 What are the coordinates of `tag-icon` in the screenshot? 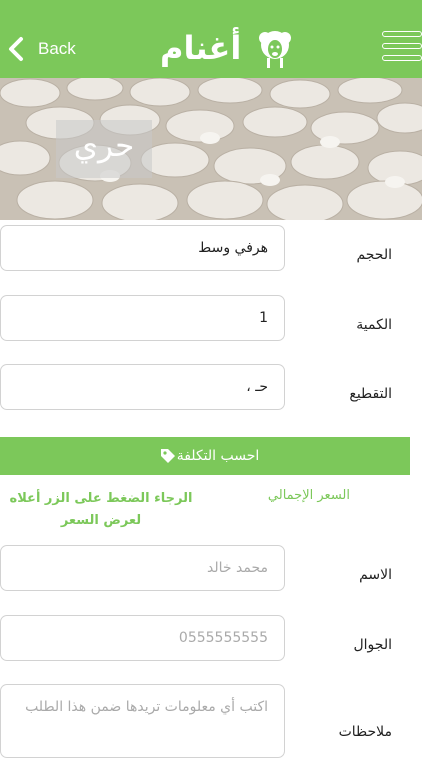 It's located at (167, 456).